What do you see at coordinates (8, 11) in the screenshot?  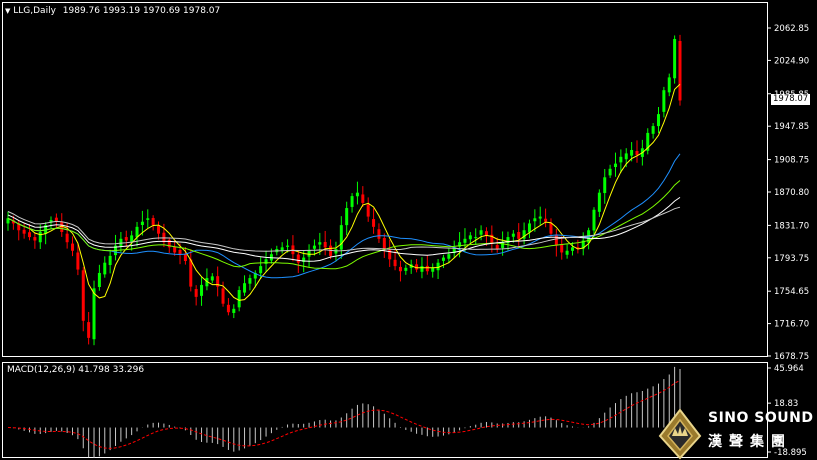 I see `symbol-triangle-icon: ▼` at bounding box center [8, 11].